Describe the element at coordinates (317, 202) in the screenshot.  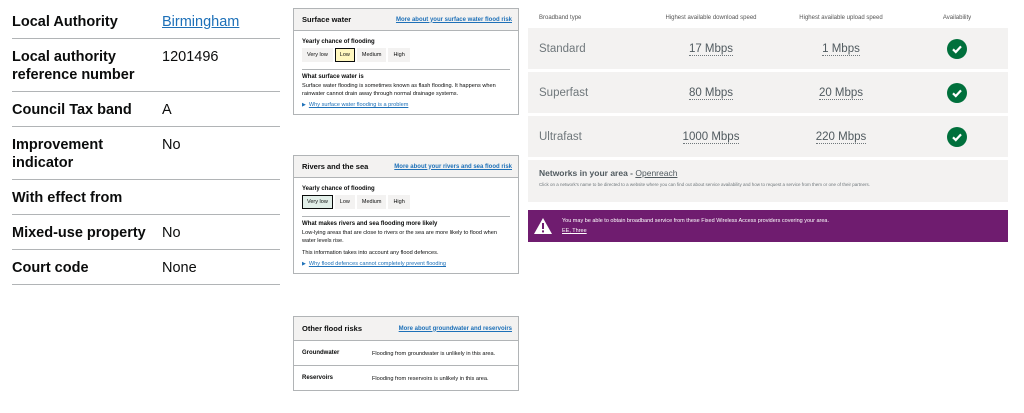
I see `risk-chip-very-low-selected: Very low` at that location.